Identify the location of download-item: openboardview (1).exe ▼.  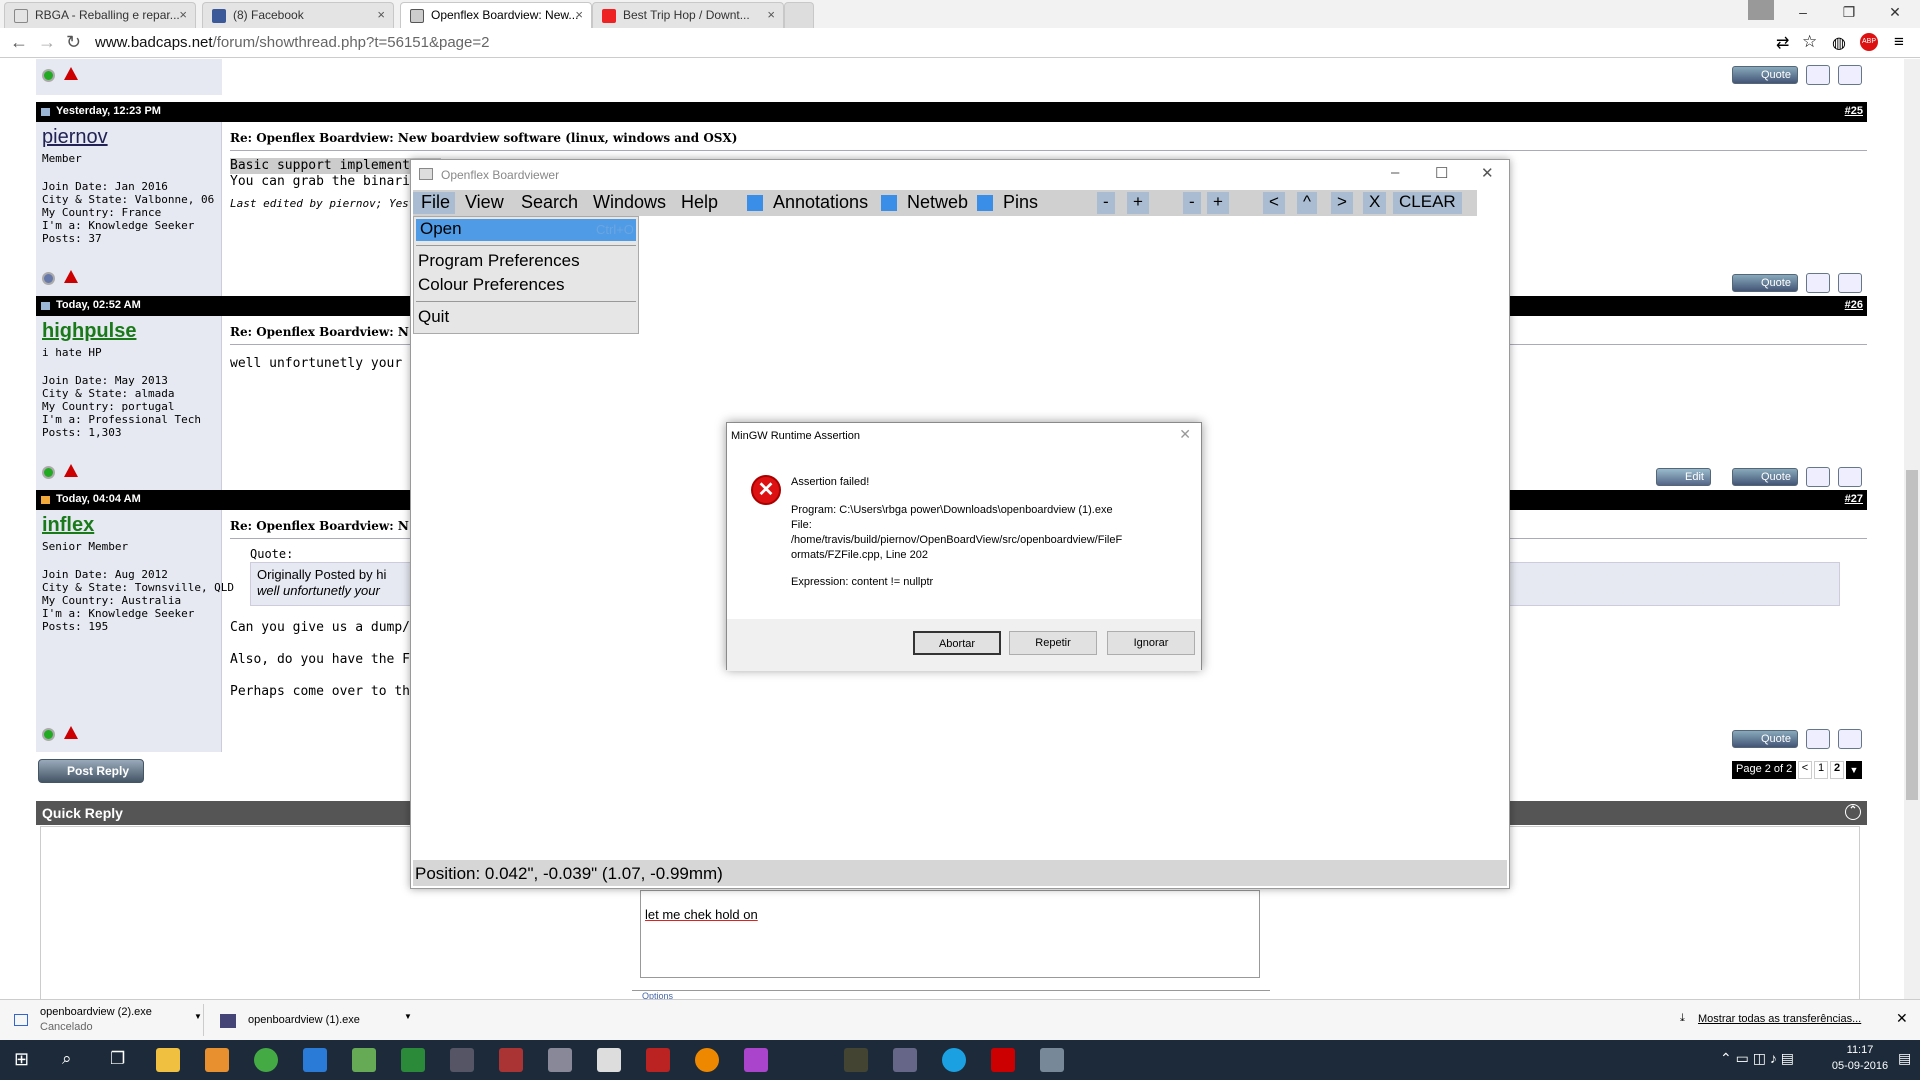
(314, 1020).